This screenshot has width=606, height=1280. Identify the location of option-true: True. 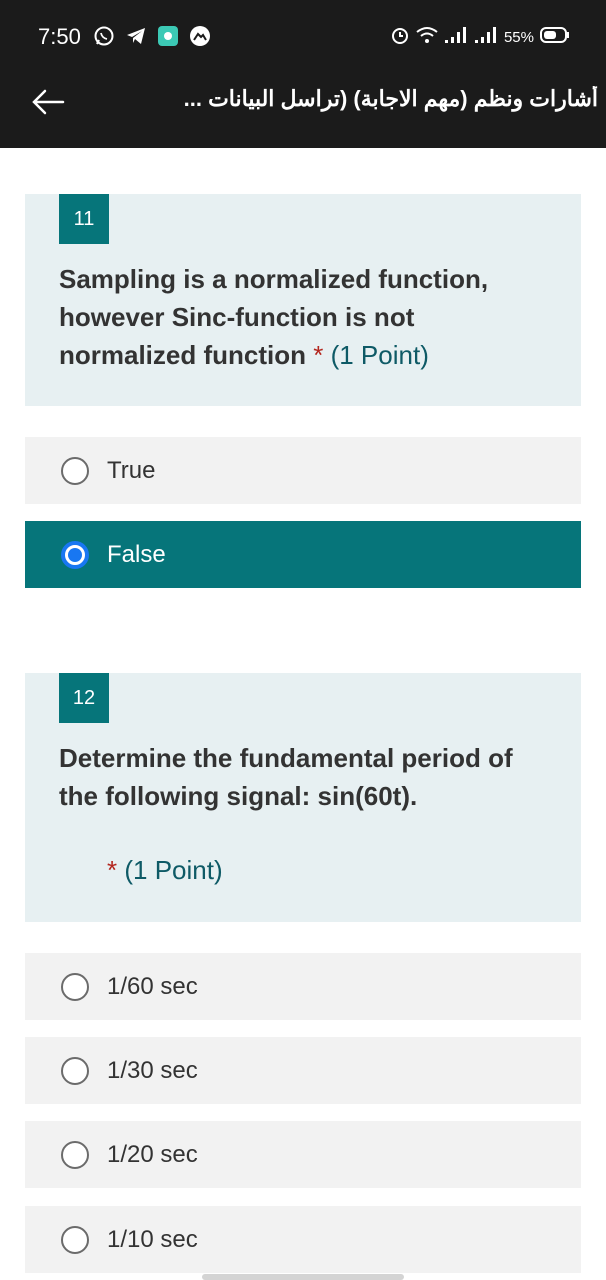
(303, 470).